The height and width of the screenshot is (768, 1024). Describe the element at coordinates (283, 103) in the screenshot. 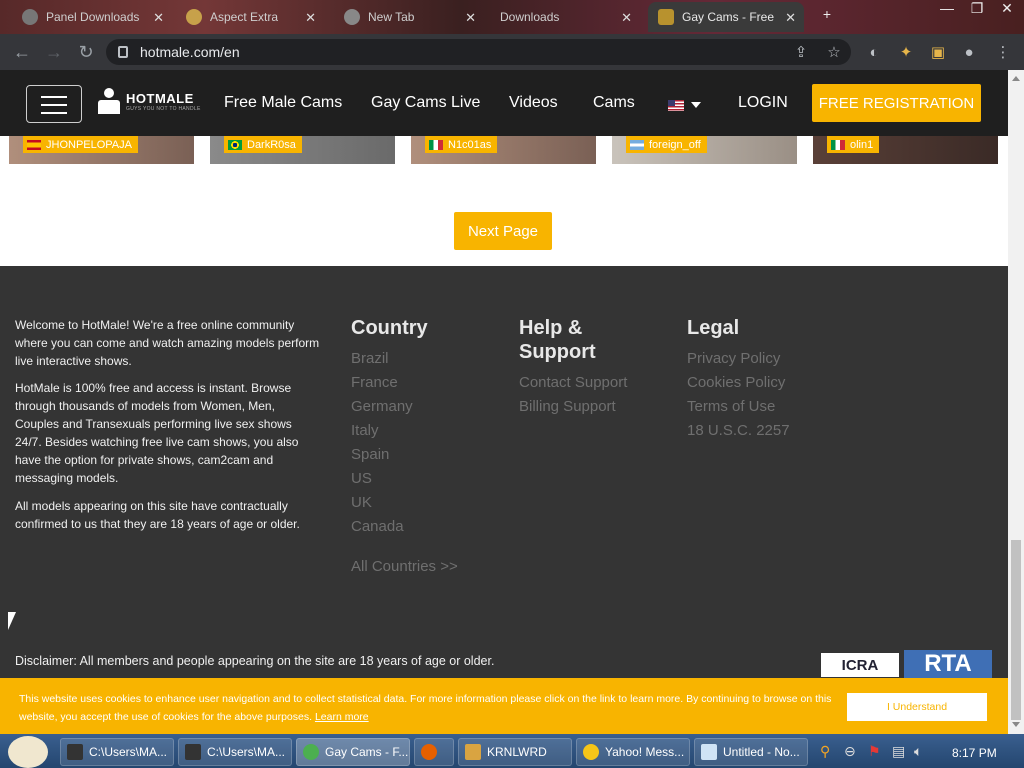

I see `nav-free-male-cams: Free Male Cams` at that location.